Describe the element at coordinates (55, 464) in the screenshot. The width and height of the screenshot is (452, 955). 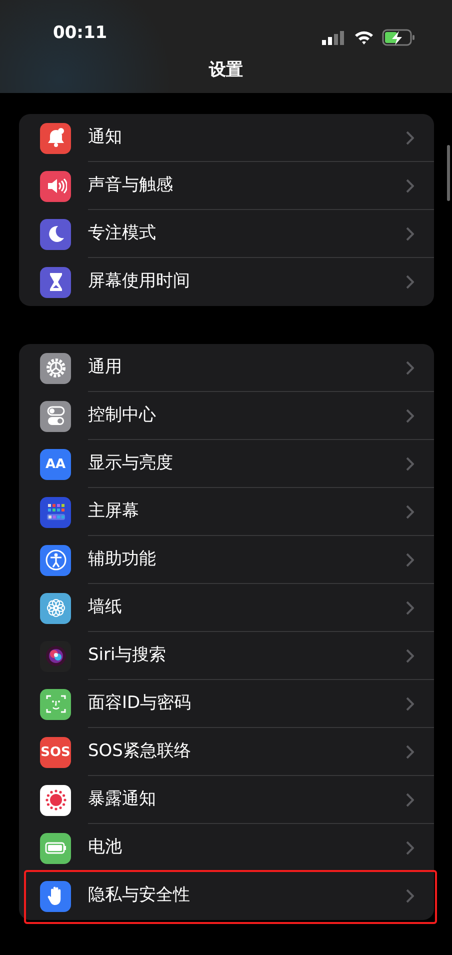
I see `icon-label: AA` at that location.